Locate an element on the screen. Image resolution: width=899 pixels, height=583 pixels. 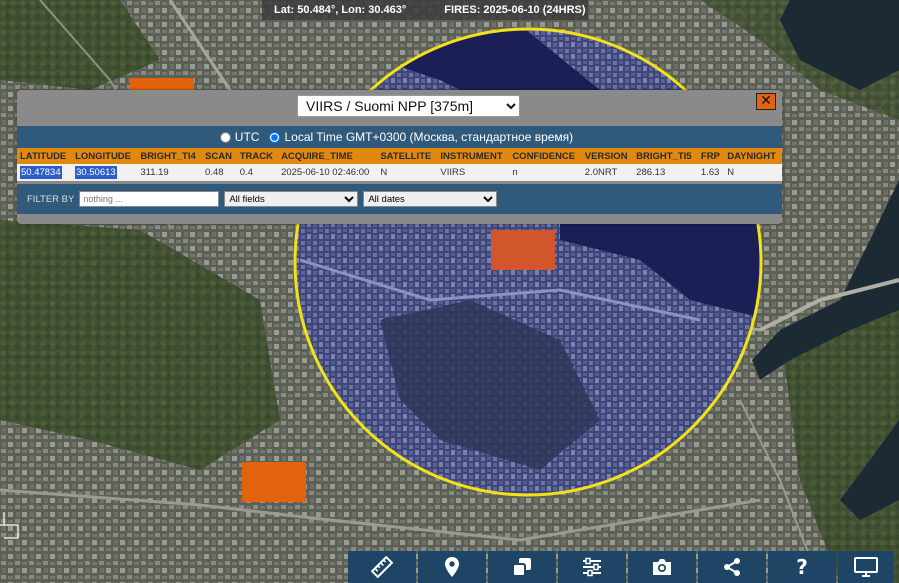
column-header-bright-ti5: BRIGHT_TI5 is located at coordinates (665, 156).